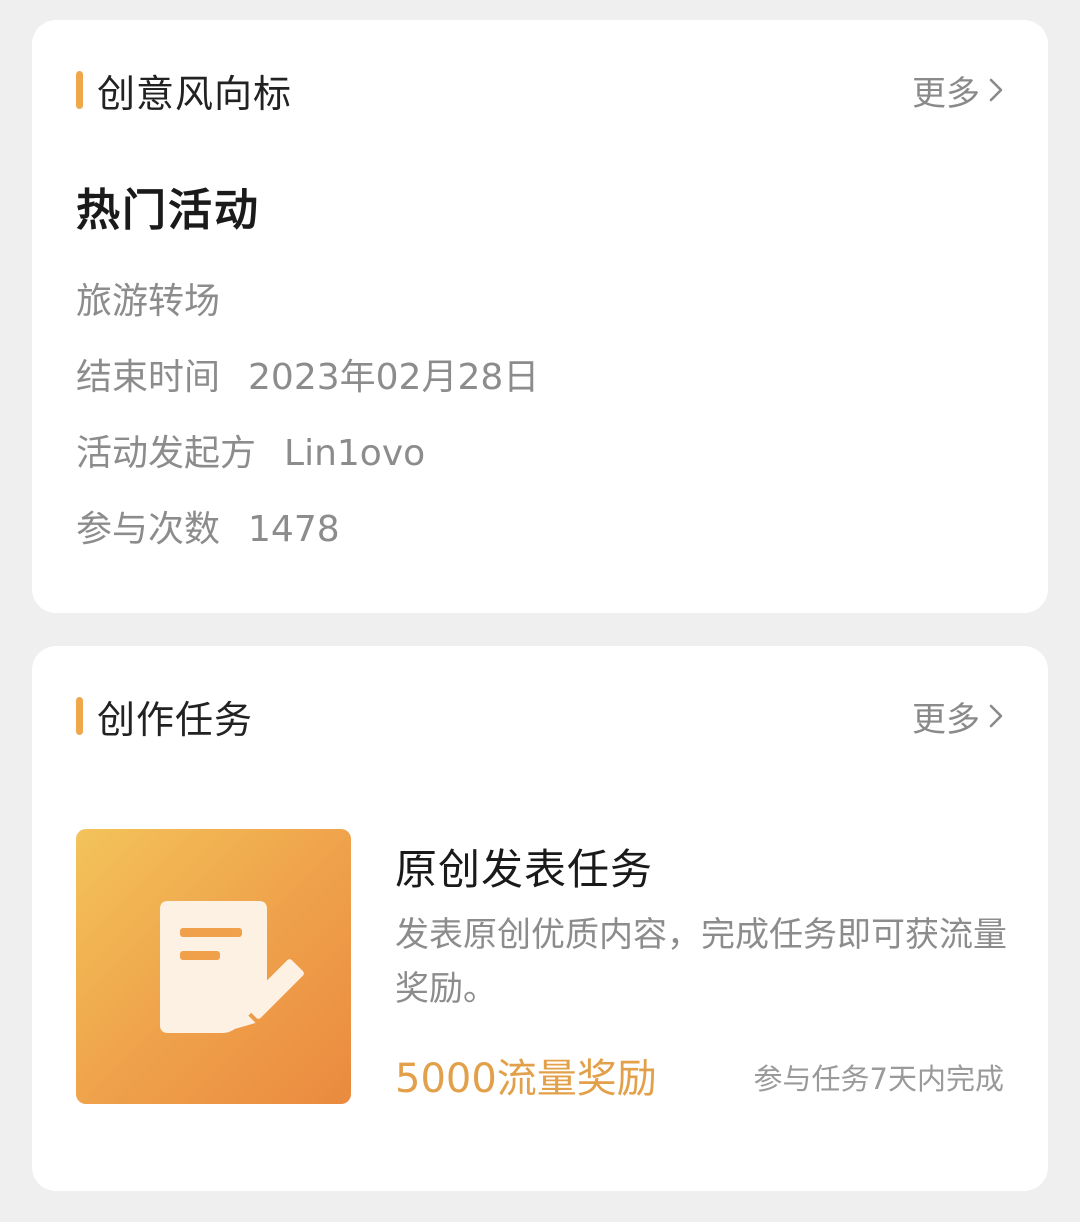 Image resolution: width=1080 pixels, height=1222 pixels. I want to click on sponsor-value: Lin1ovo, so click(355, 453).